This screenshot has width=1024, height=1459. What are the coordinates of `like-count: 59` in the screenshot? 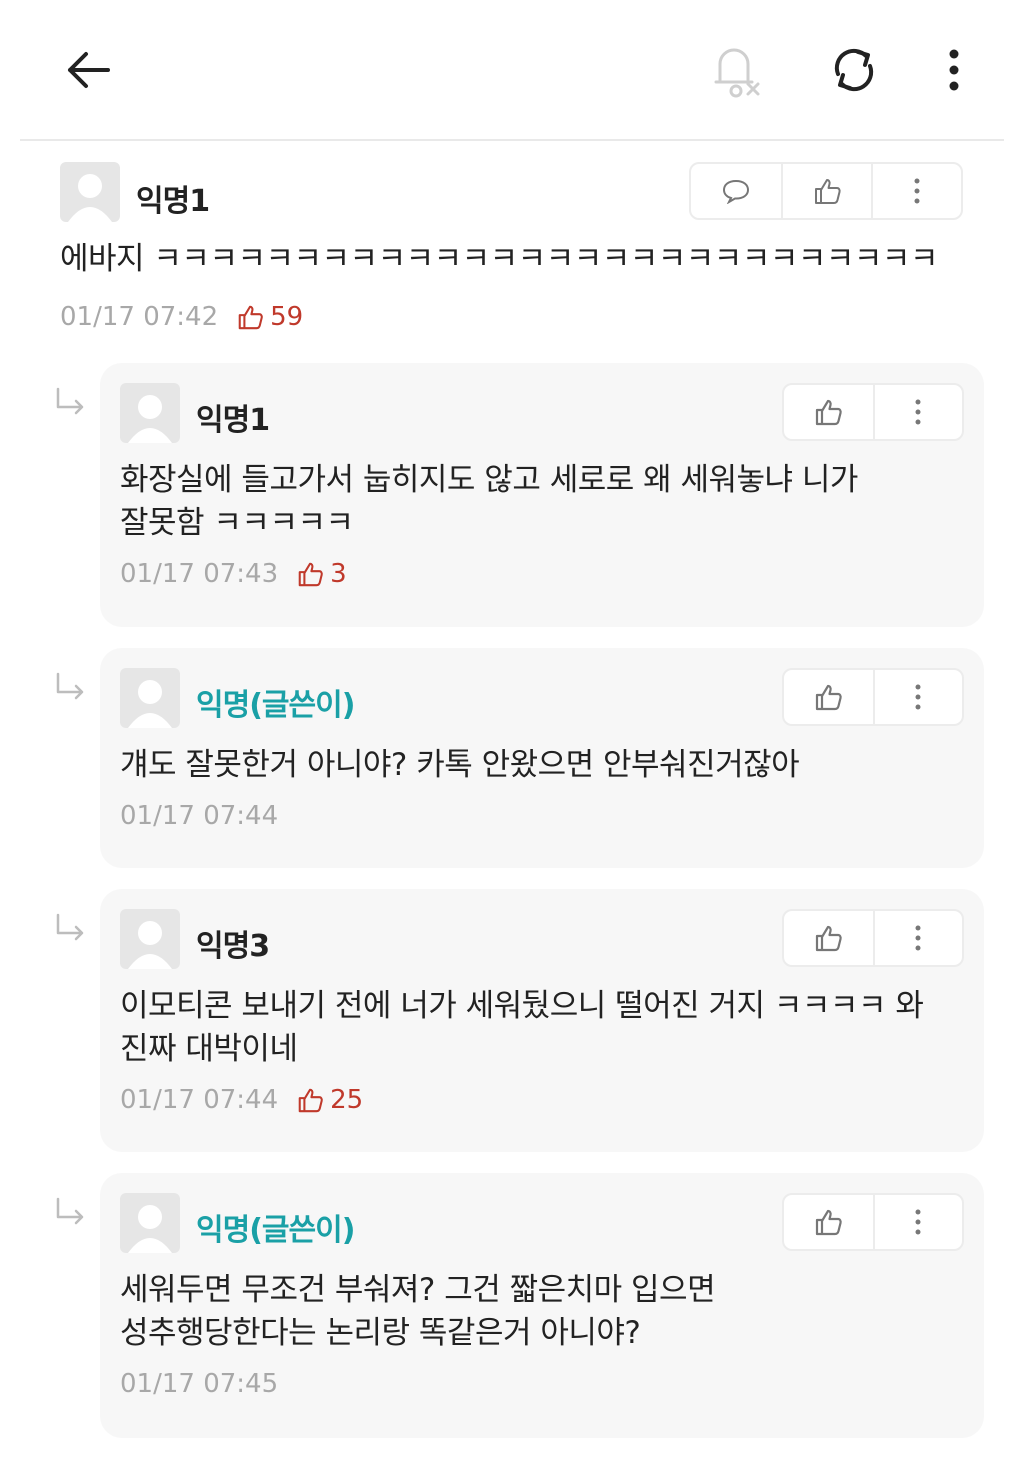 It's located at (269, 317).